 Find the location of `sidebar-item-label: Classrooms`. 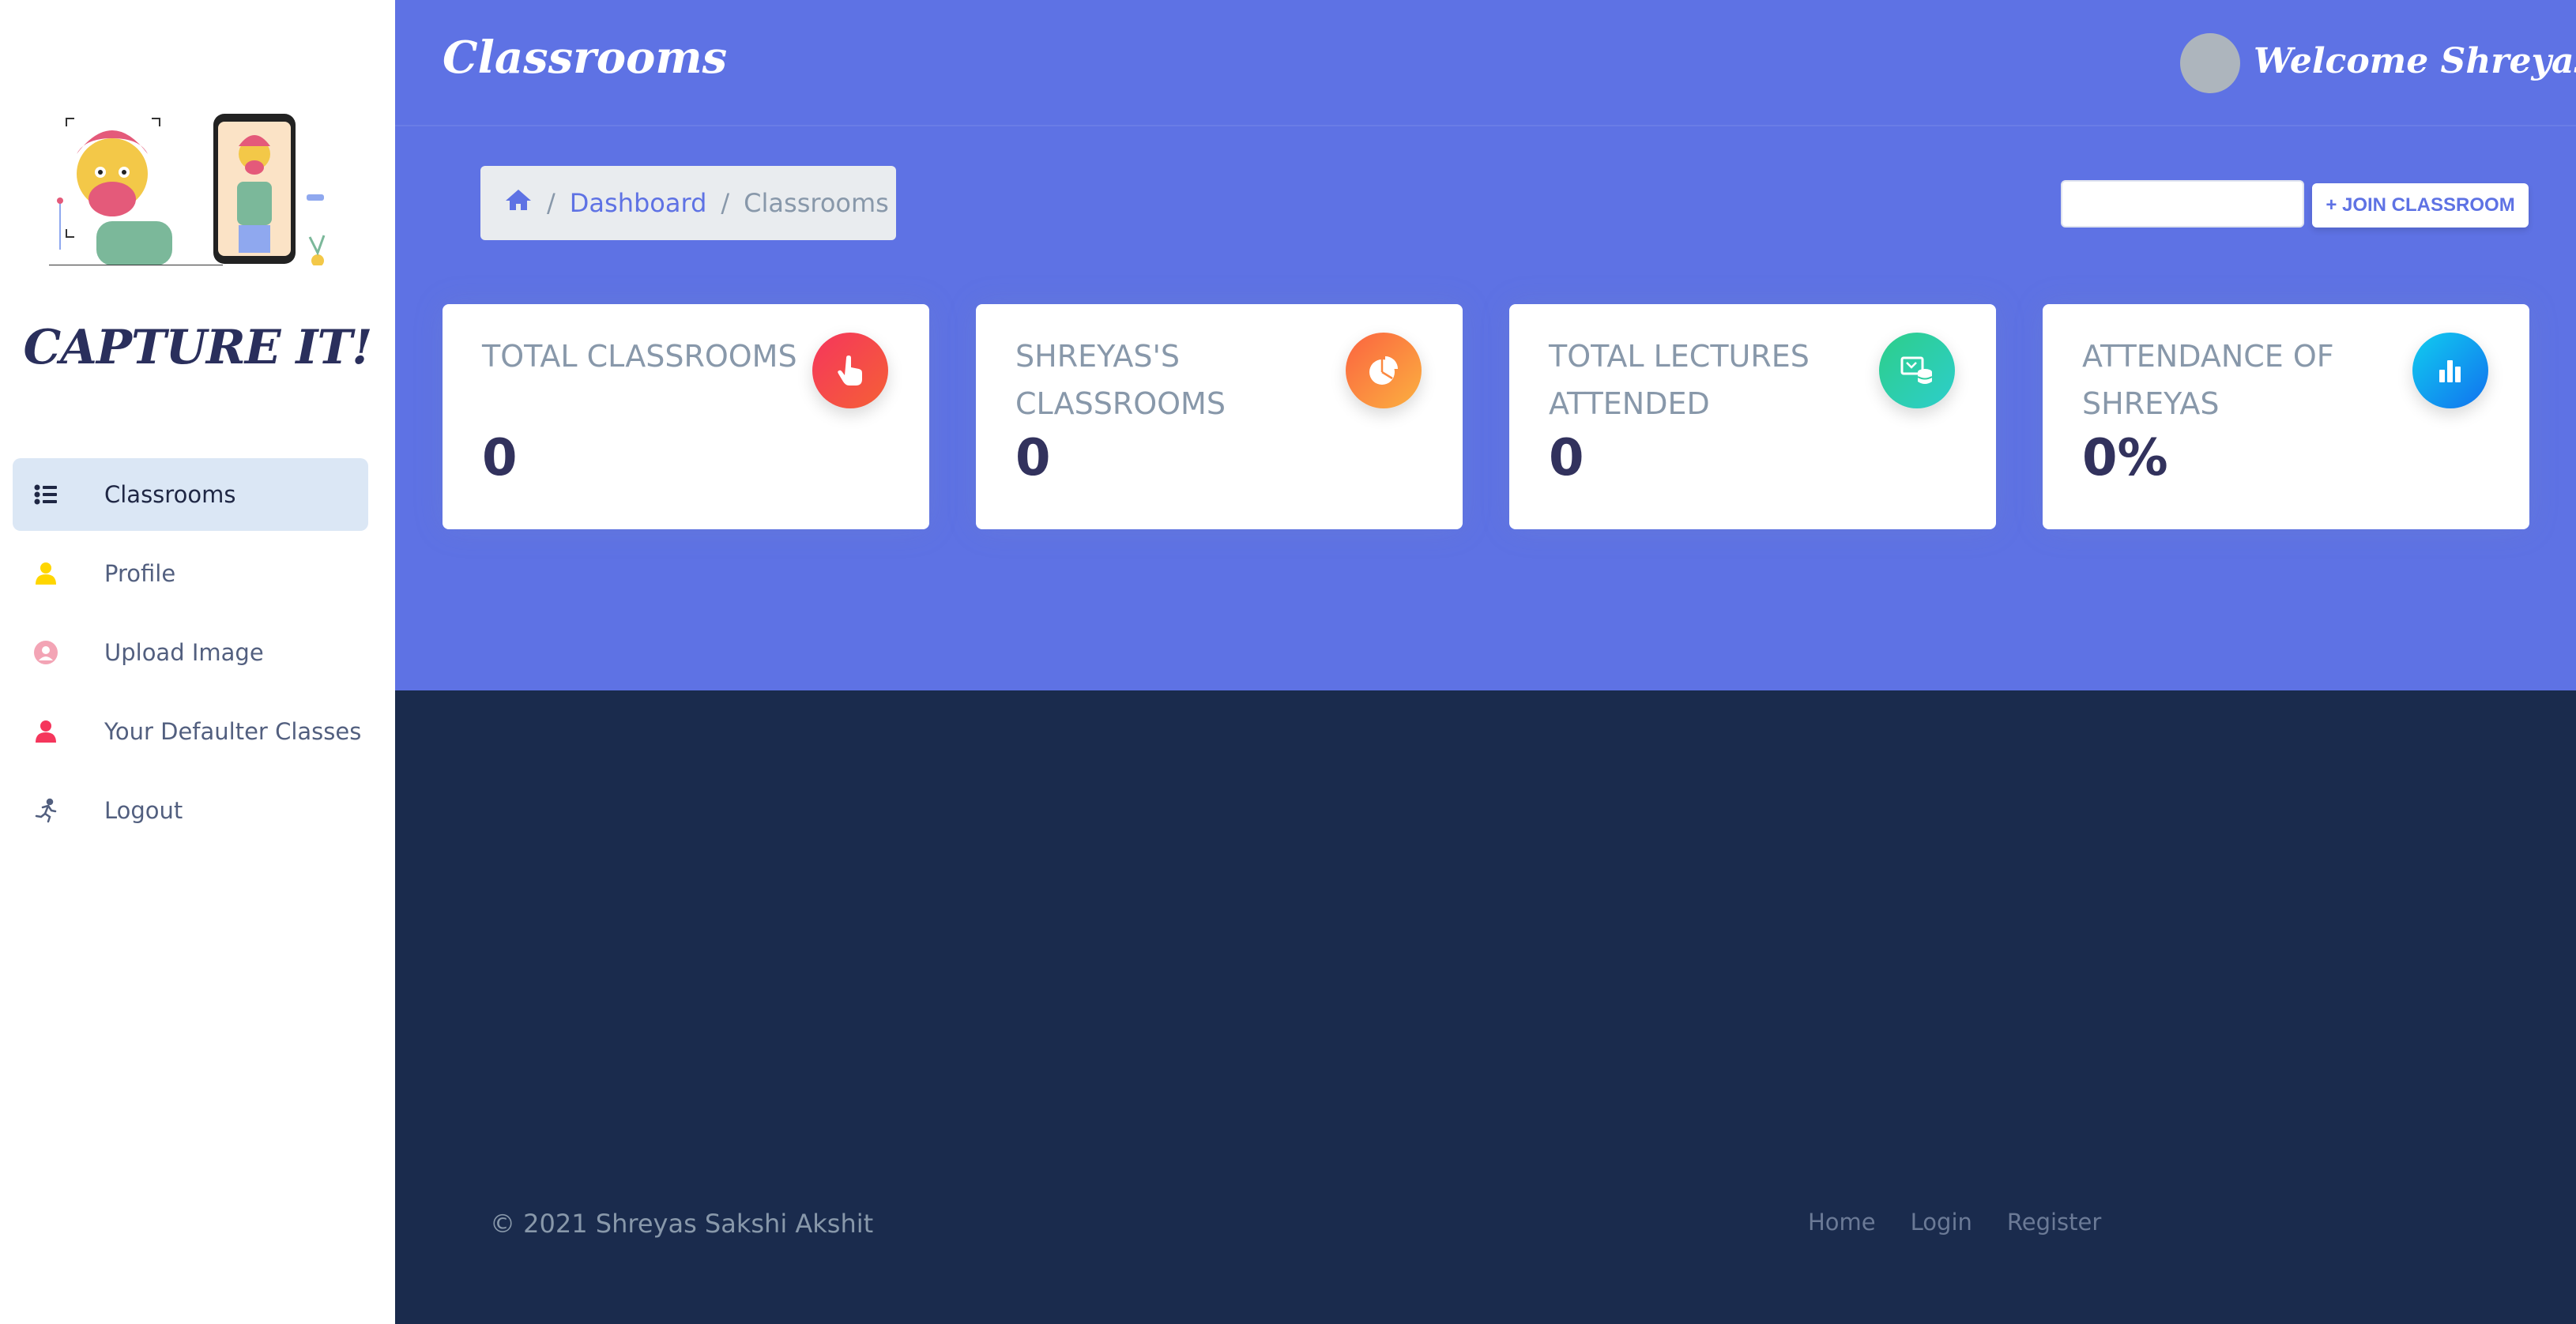

sidebar-item-label: Classrooms is located at coordinates (170, 494).